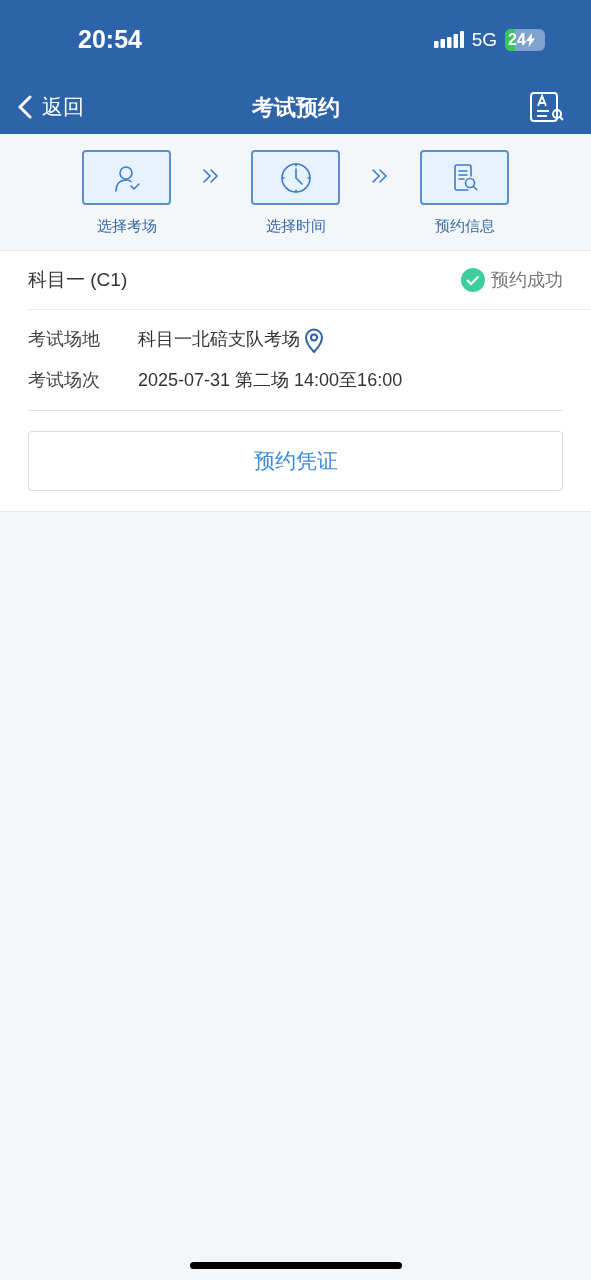 Image resolution: width=591 pixels, height=1280 pixels. What do you see at coordinates (295, 226) in the screenshot?
I see `step-label: 选择时间` at bounding box center [295, 226].